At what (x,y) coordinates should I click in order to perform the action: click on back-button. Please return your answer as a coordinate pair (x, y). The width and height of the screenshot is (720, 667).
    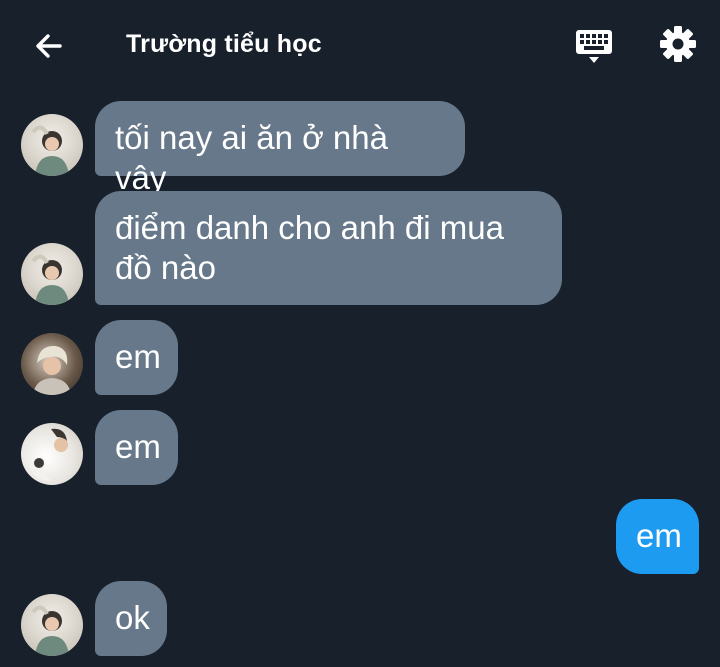
    Looking at the image, I should click on (50, 46).